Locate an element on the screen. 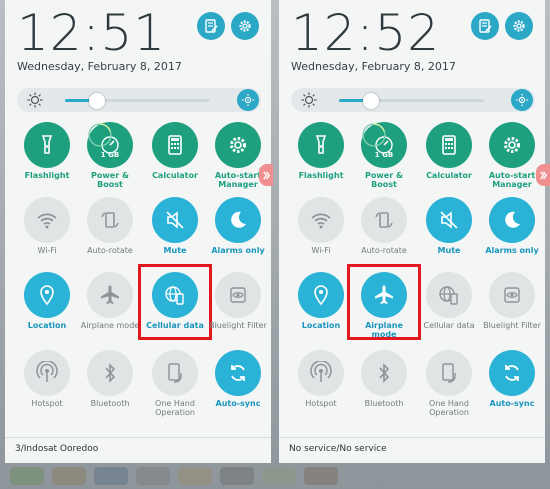  tile-airplane-mode: Airplane mode is located at coordinates (110, 301).